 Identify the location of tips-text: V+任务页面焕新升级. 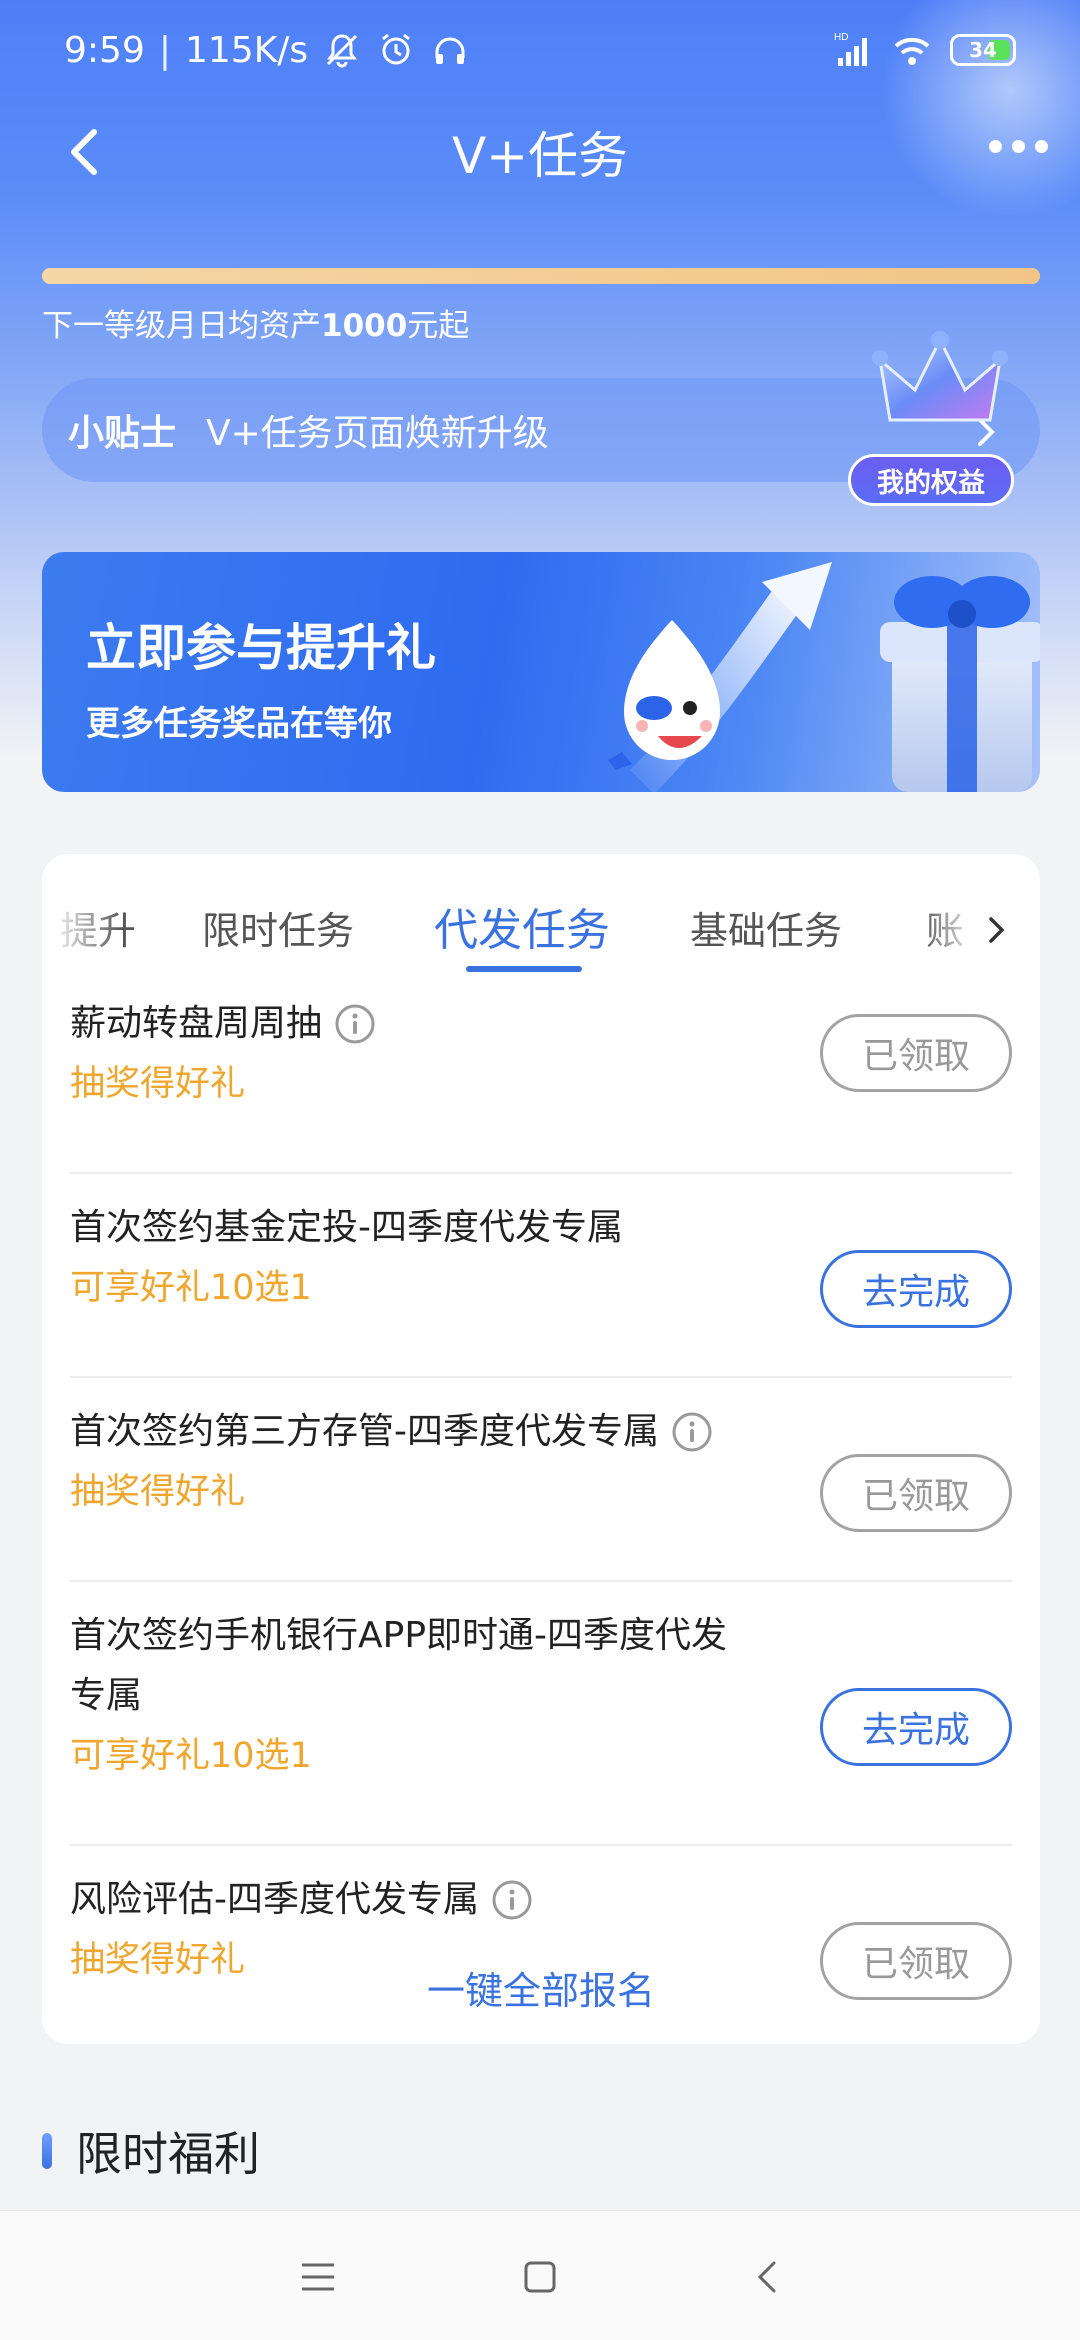
(377, 433).